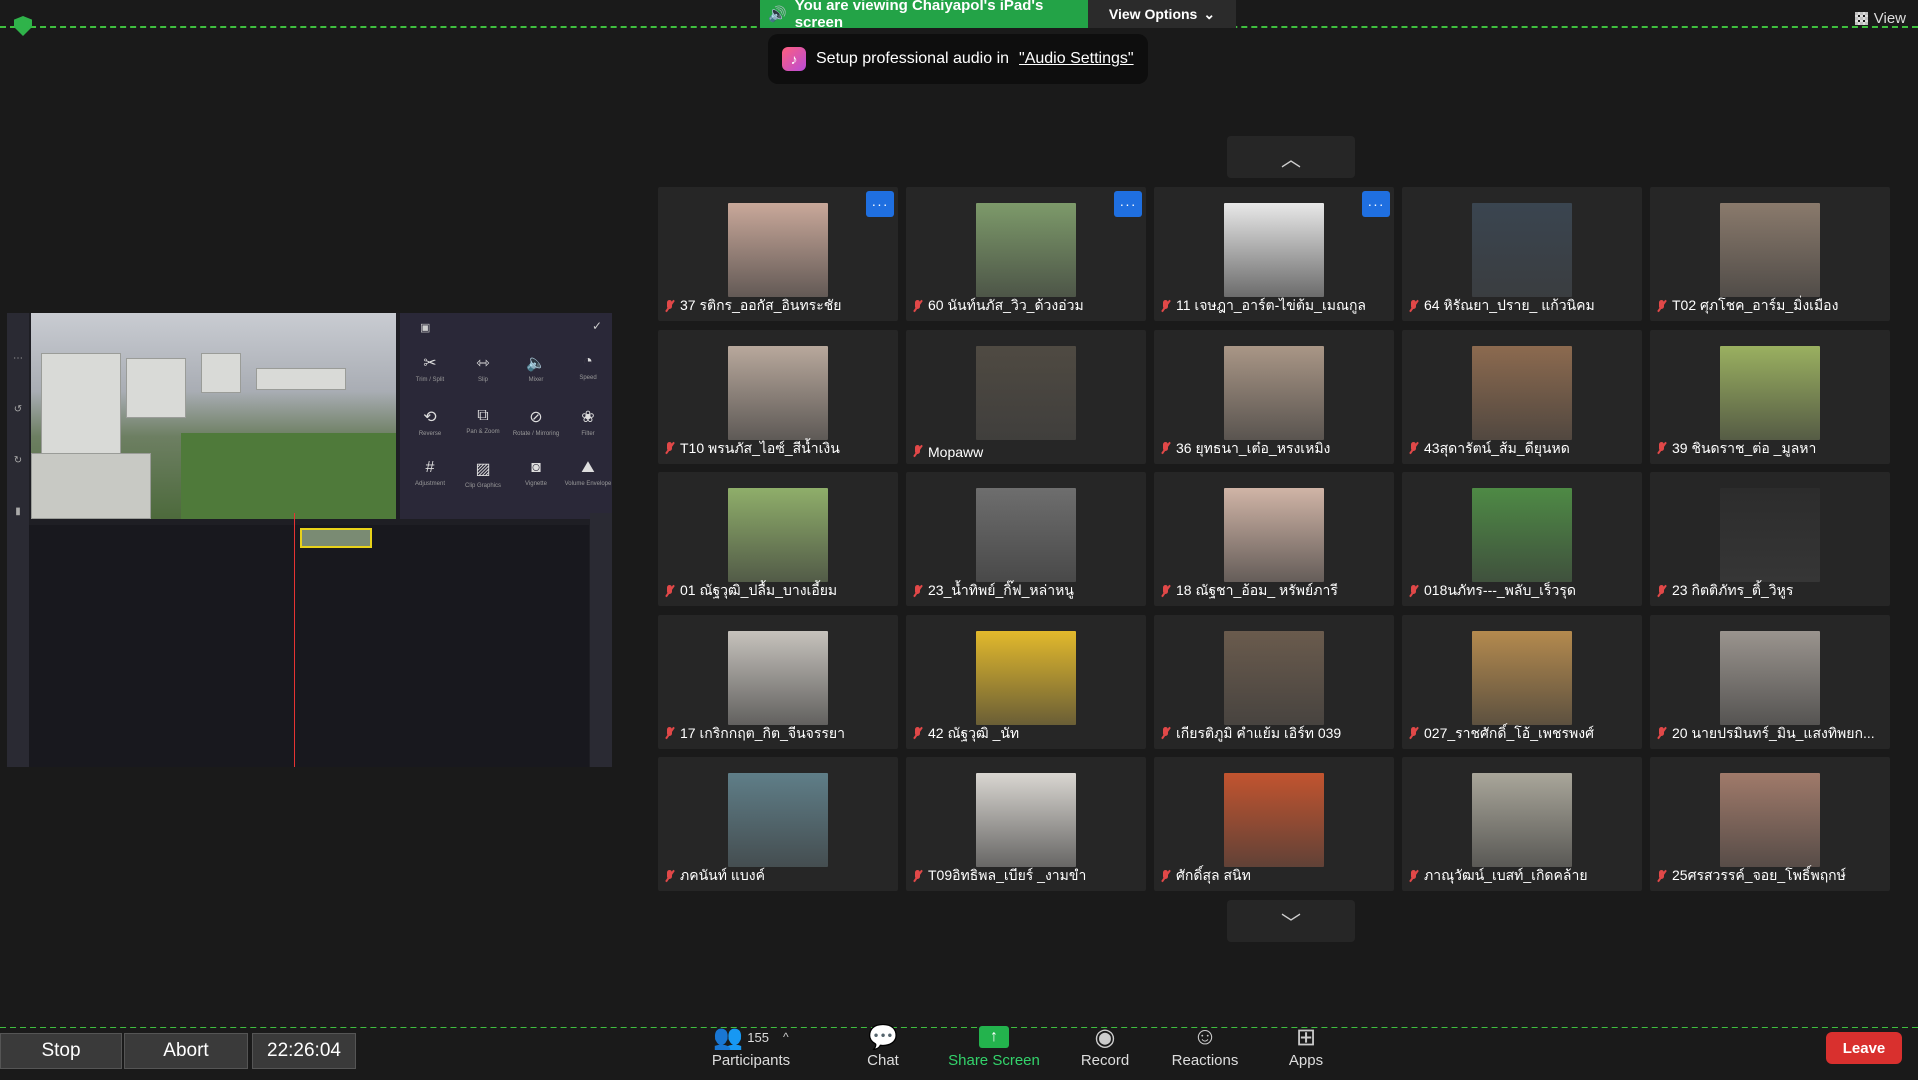 This screenshot has height=1080, width=1918. Describe the element at coordinates (1274, 539) in the screenshot. I see `participant-tile: 18 ณัฐชา_อ้อม_ หรัพย์ภารี` at that location.